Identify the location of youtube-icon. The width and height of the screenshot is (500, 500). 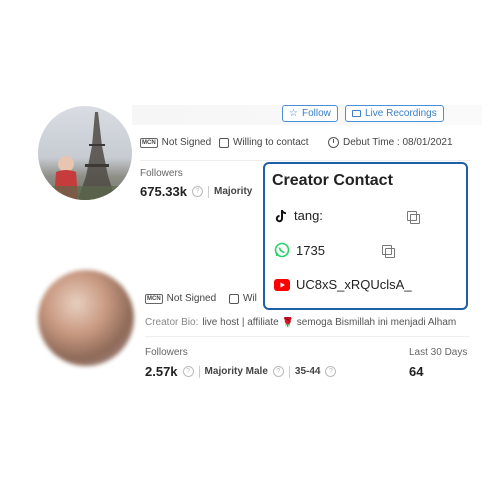
(282, 284).